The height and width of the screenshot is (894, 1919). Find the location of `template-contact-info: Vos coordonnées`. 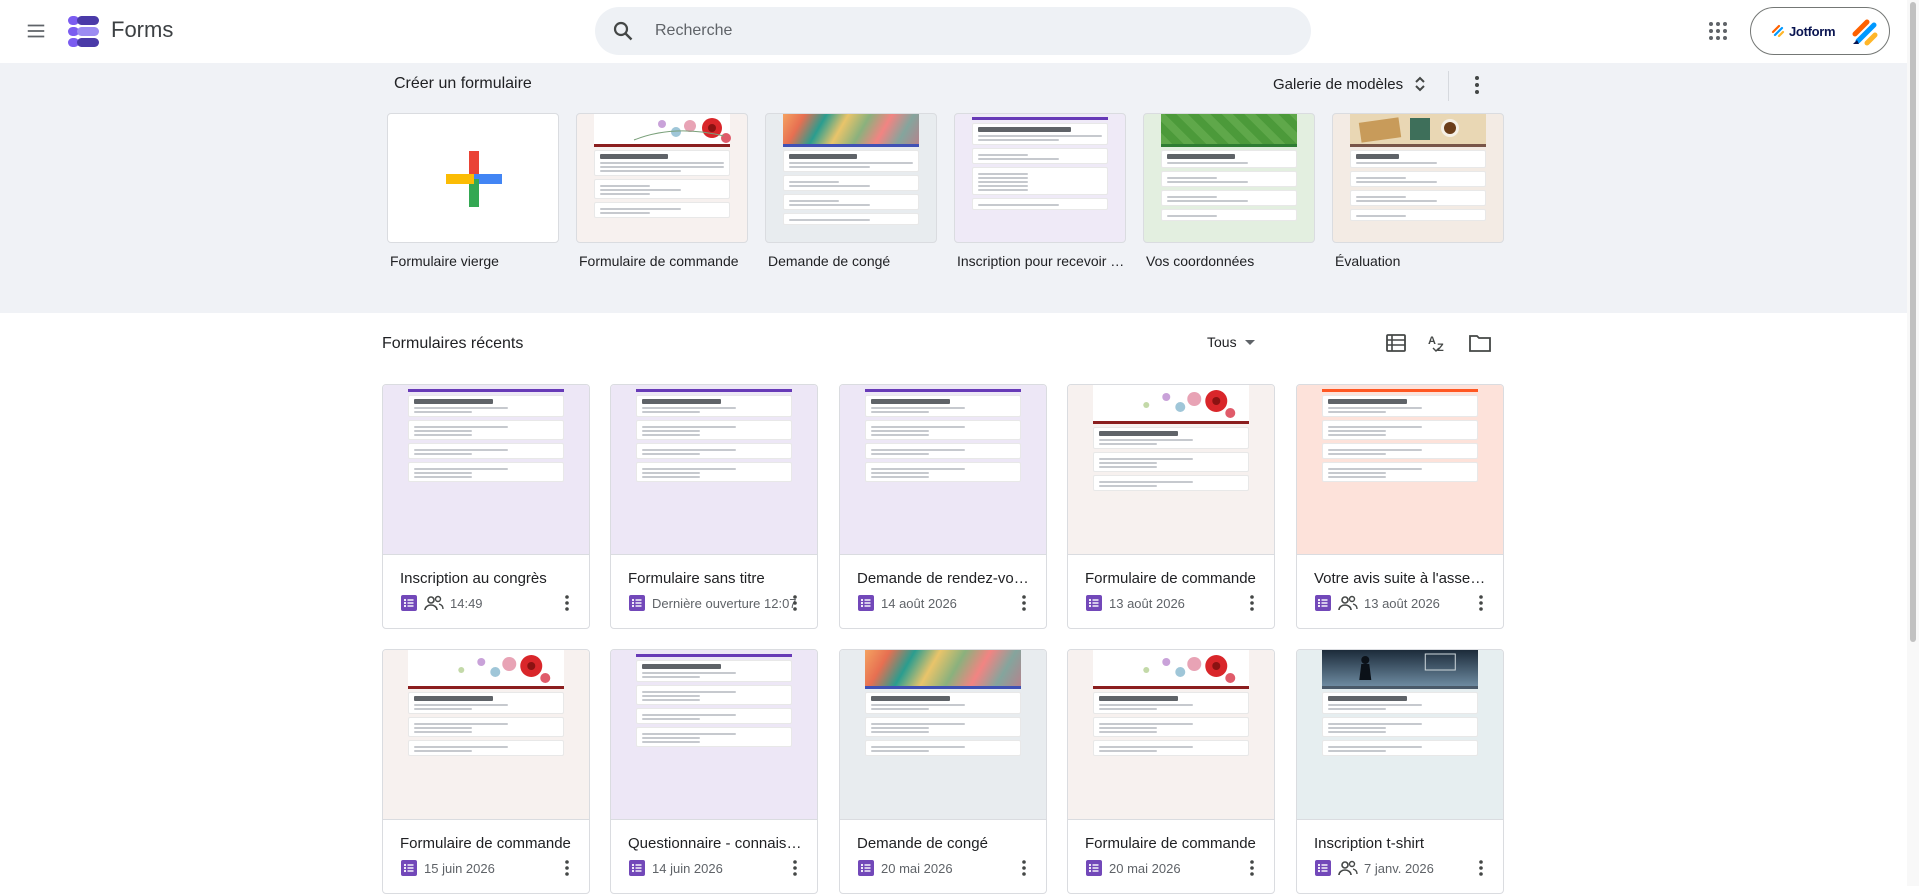

template-contact-info: Vos coordonnées is located at coordinates (1229, 191).